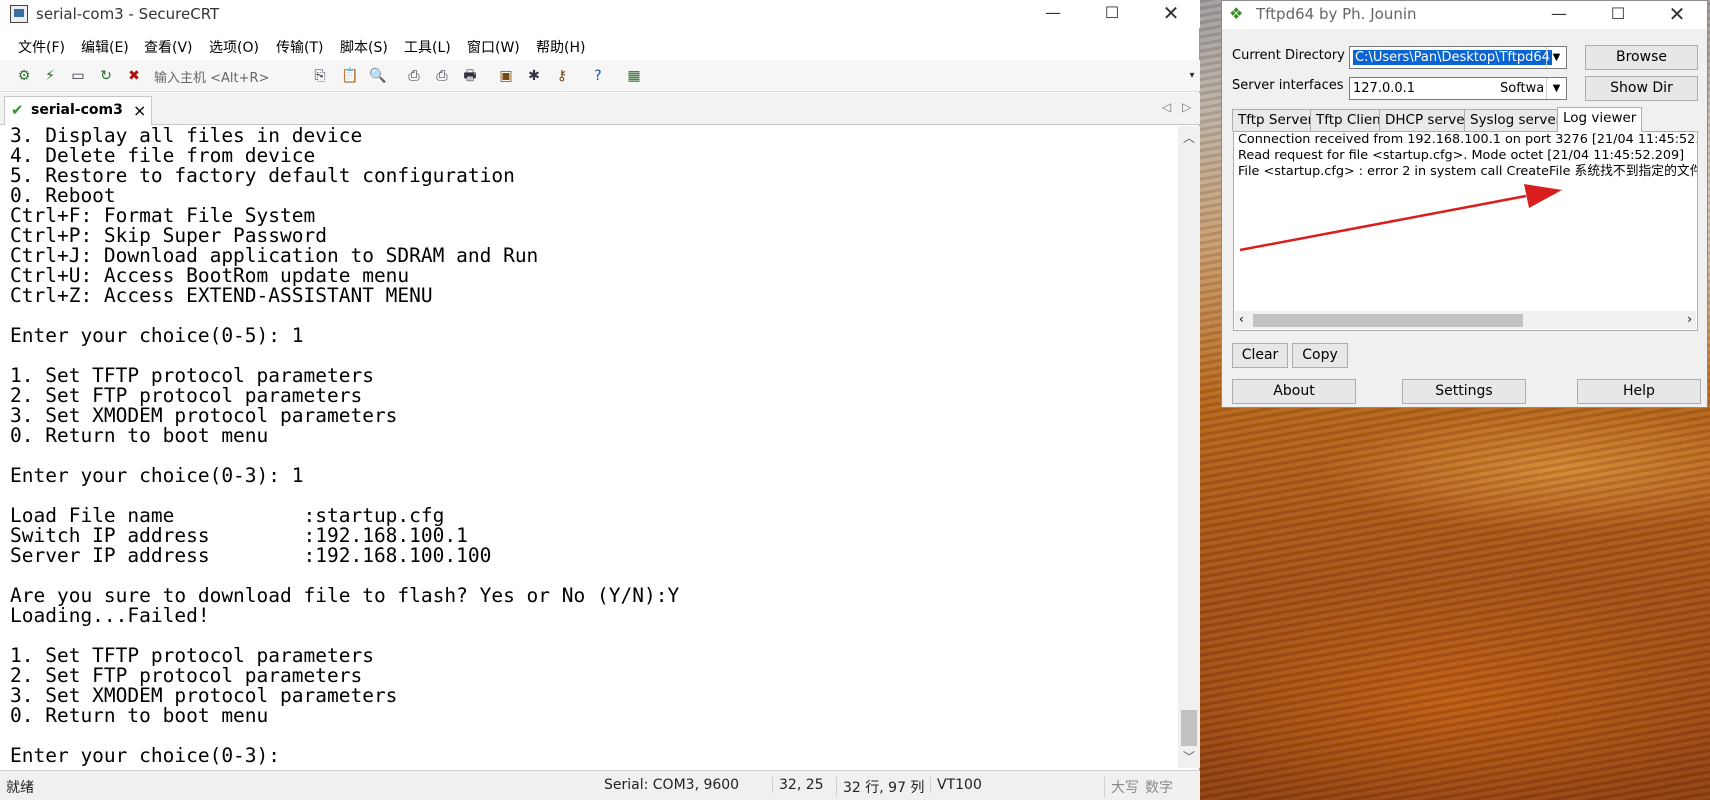 The height and width of the screenshot is (800, 1710). I want to click on scroll-left-icon: ‹, so click(1241, 319).